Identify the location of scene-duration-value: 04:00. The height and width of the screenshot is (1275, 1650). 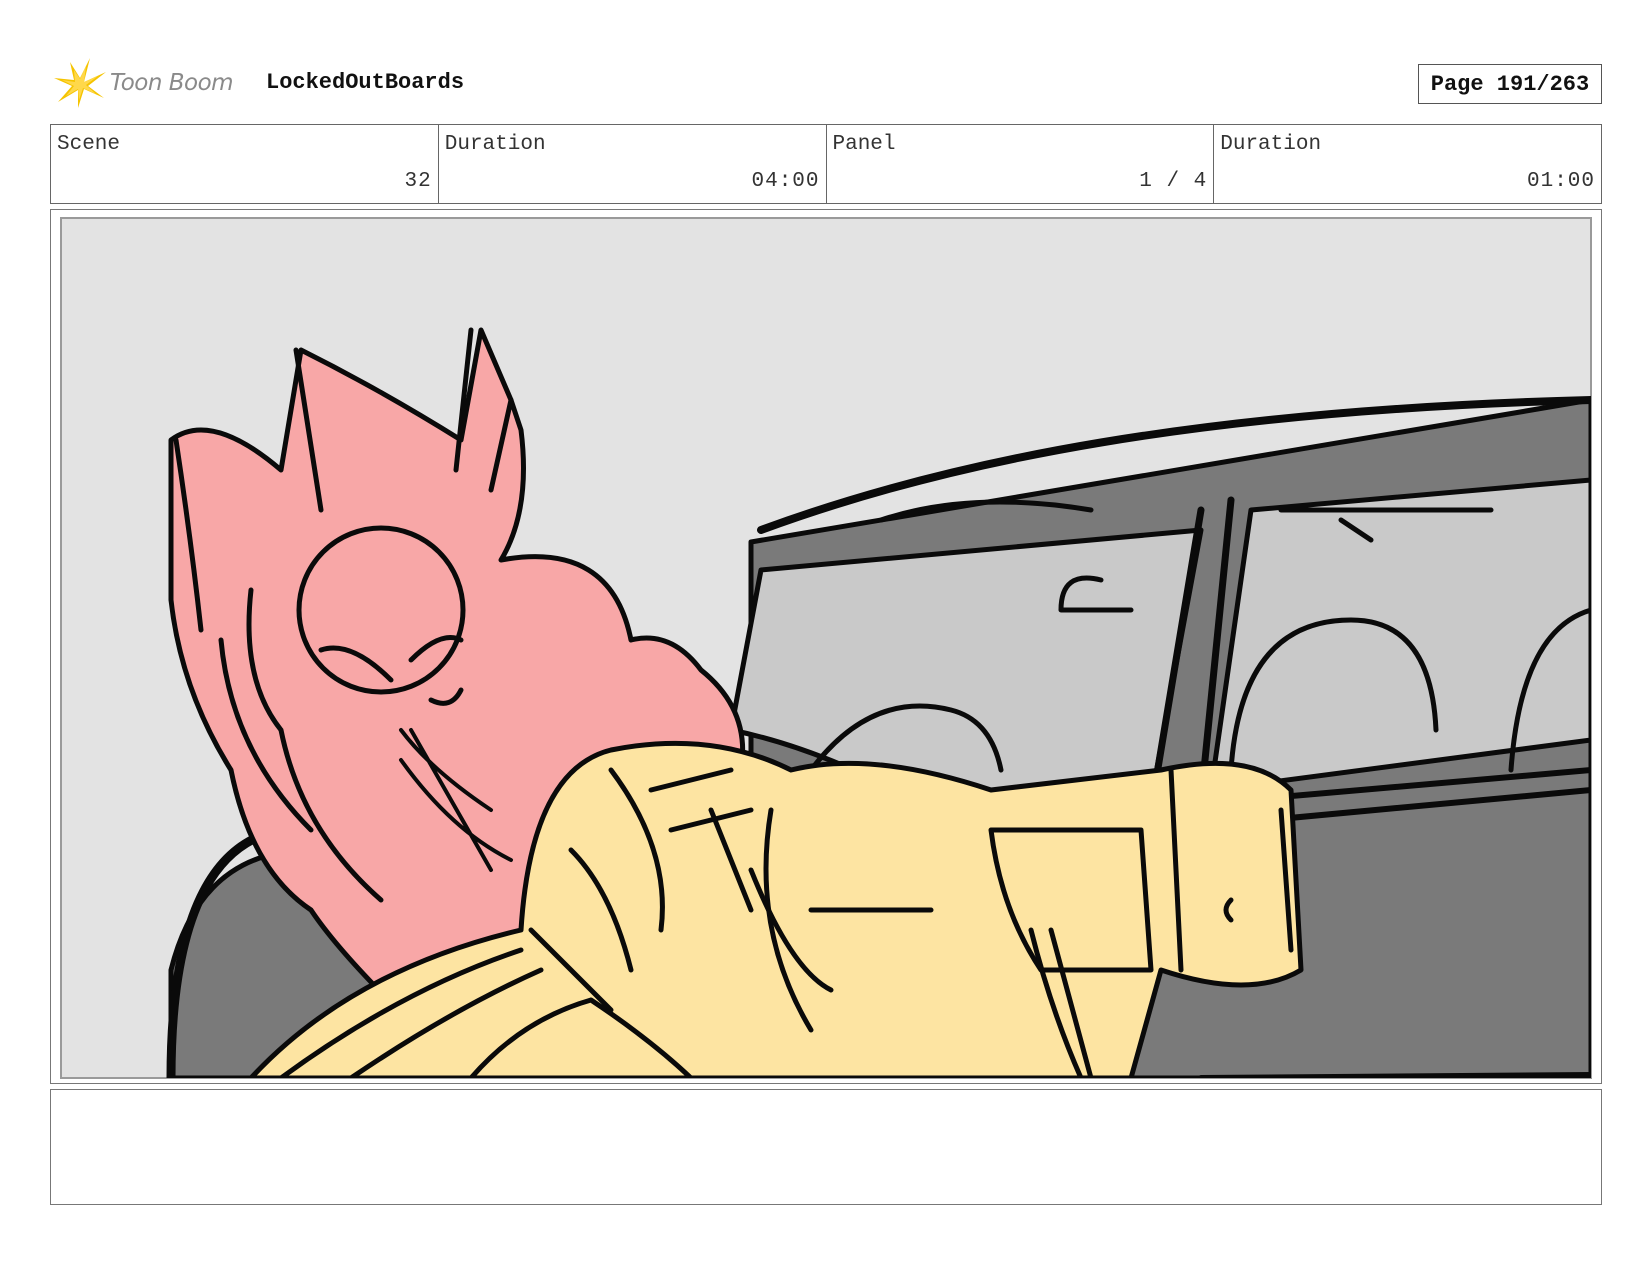
(785, 181).